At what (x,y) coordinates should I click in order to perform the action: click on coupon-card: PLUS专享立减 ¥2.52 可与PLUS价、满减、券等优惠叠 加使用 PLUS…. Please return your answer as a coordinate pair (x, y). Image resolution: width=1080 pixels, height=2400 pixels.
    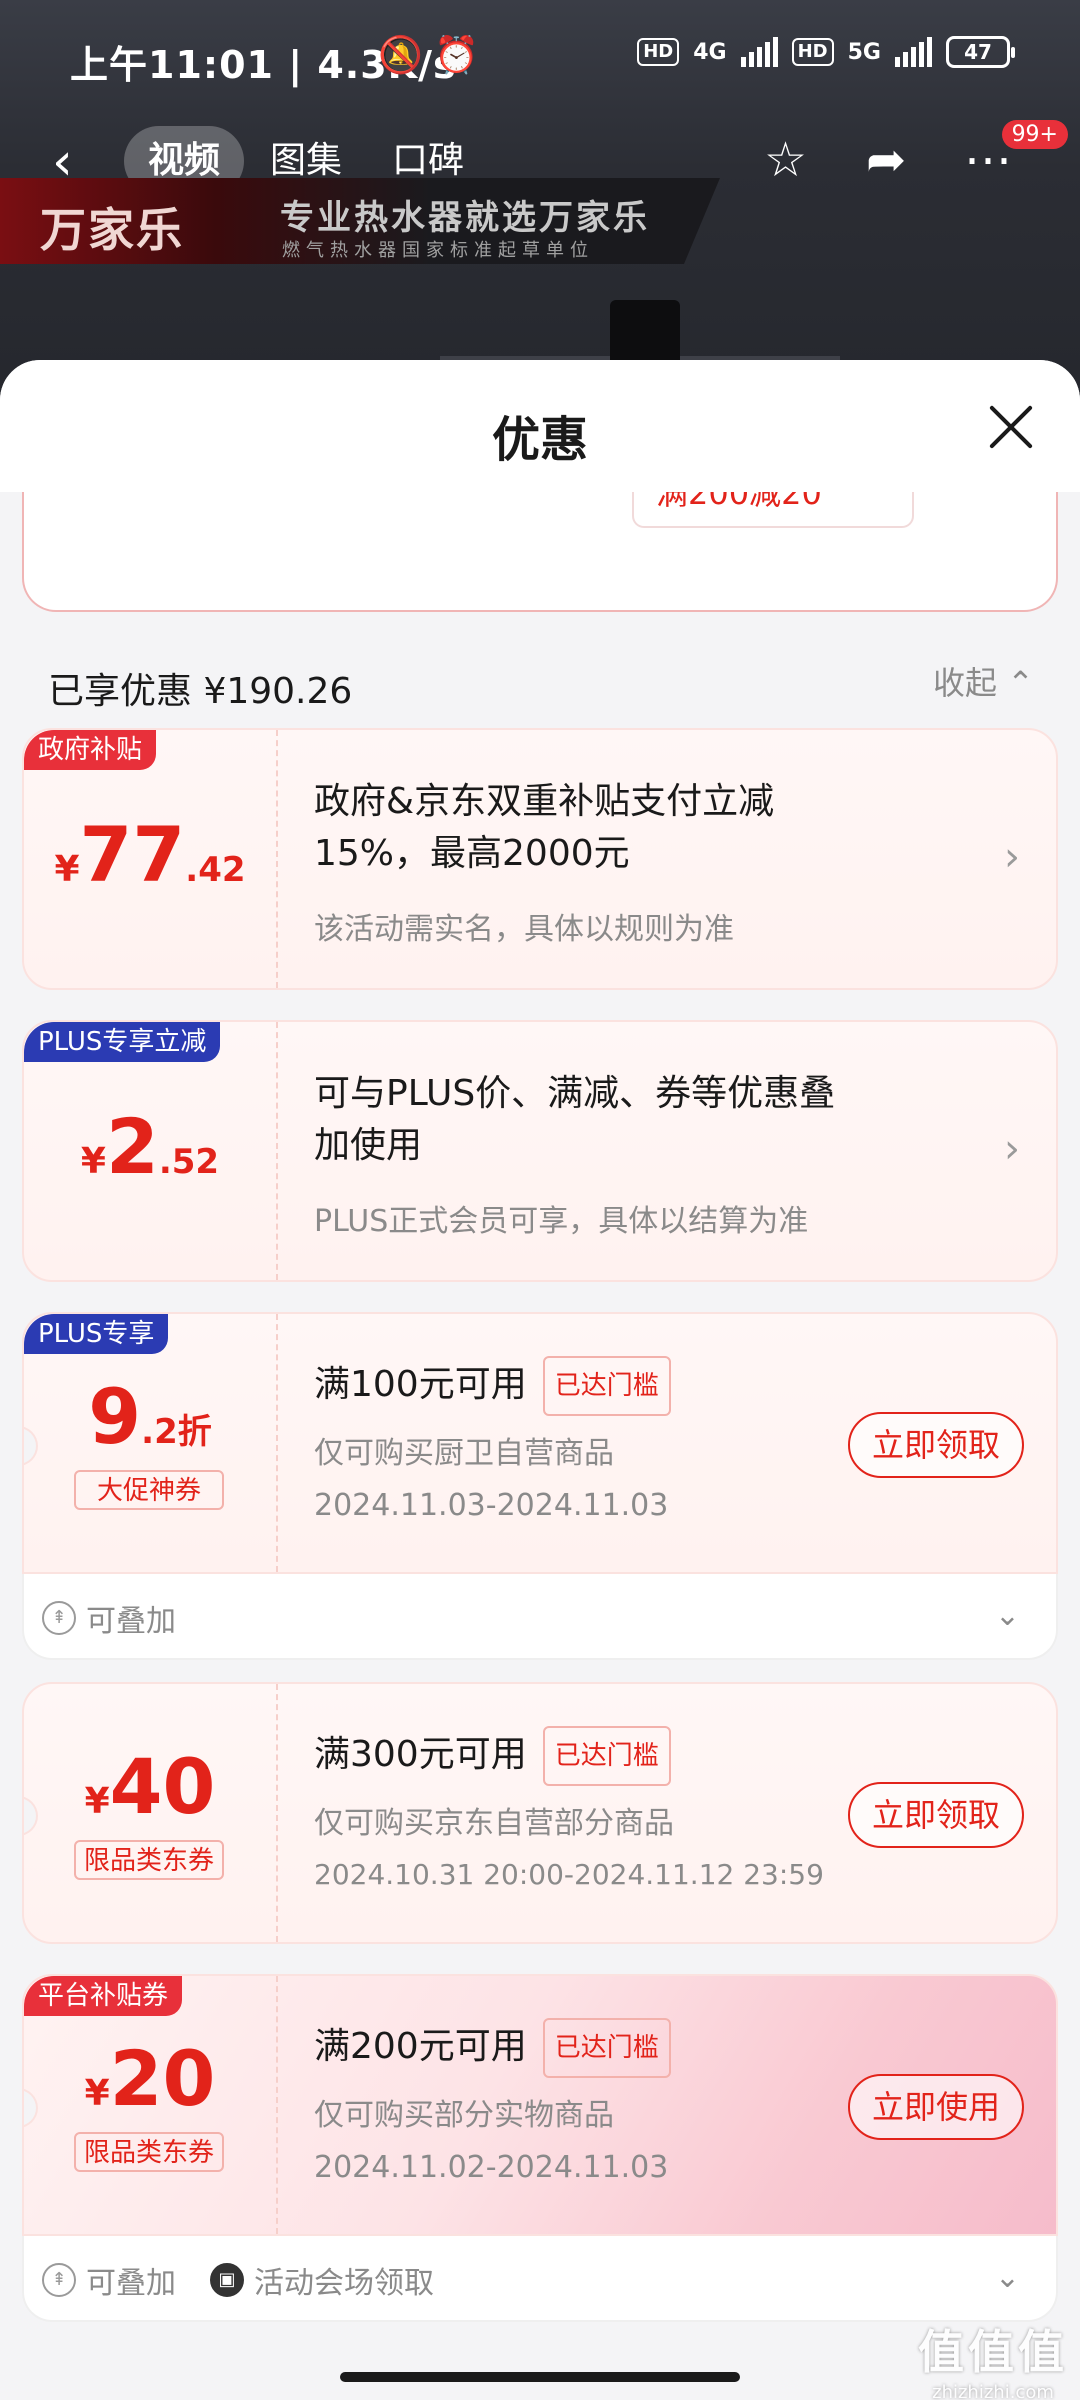
    Looking at the image, I should click on (540, 1151).